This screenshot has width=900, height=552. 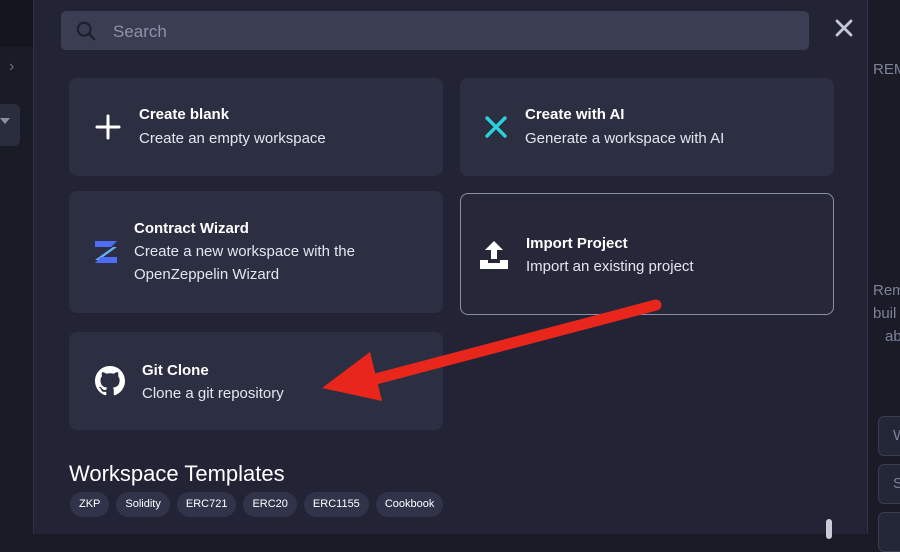 I want to click on close-icon, so click(x=844, y=28).